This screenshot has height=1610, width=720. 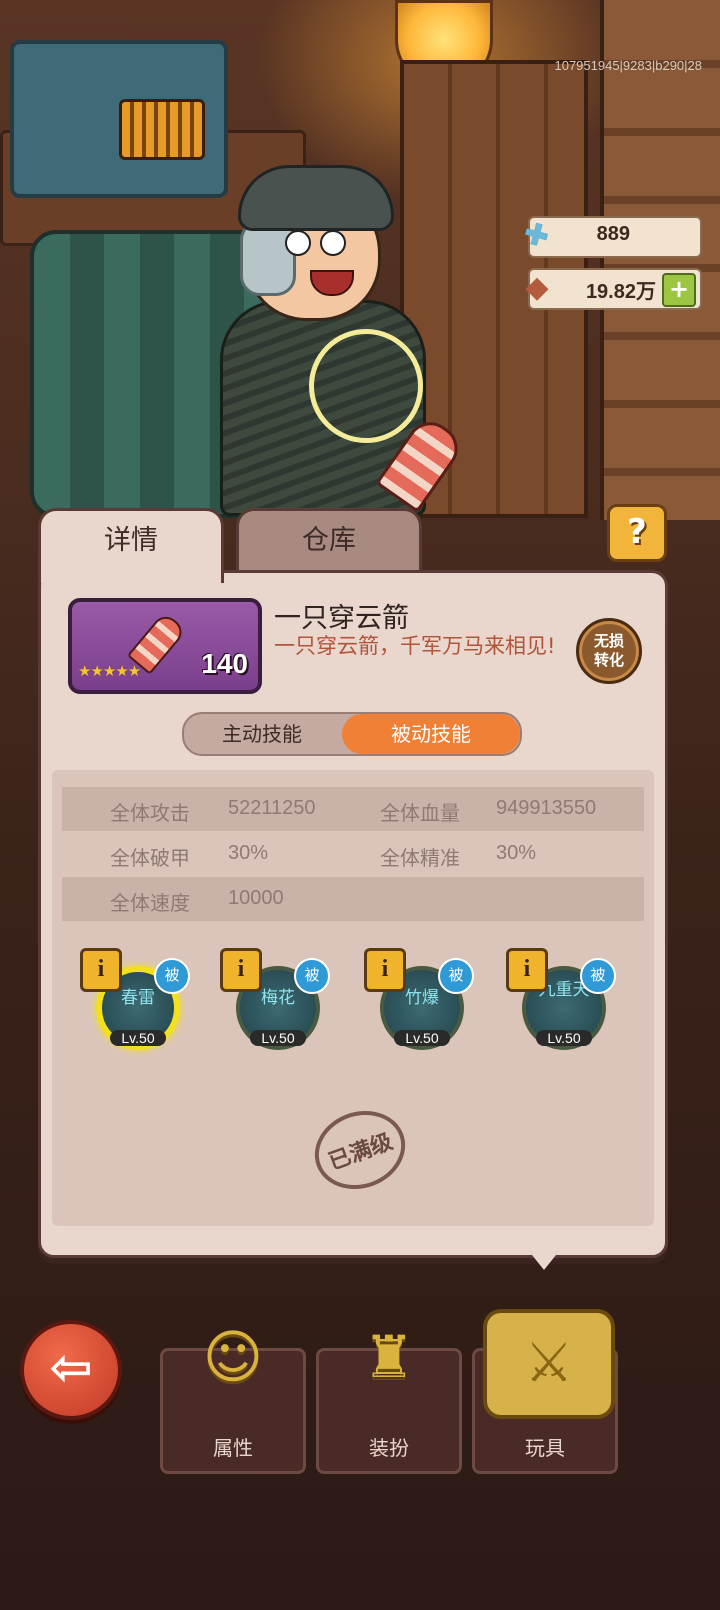 I want to click on wrench-resource: ✖ 889, so click(x=609, y=236).